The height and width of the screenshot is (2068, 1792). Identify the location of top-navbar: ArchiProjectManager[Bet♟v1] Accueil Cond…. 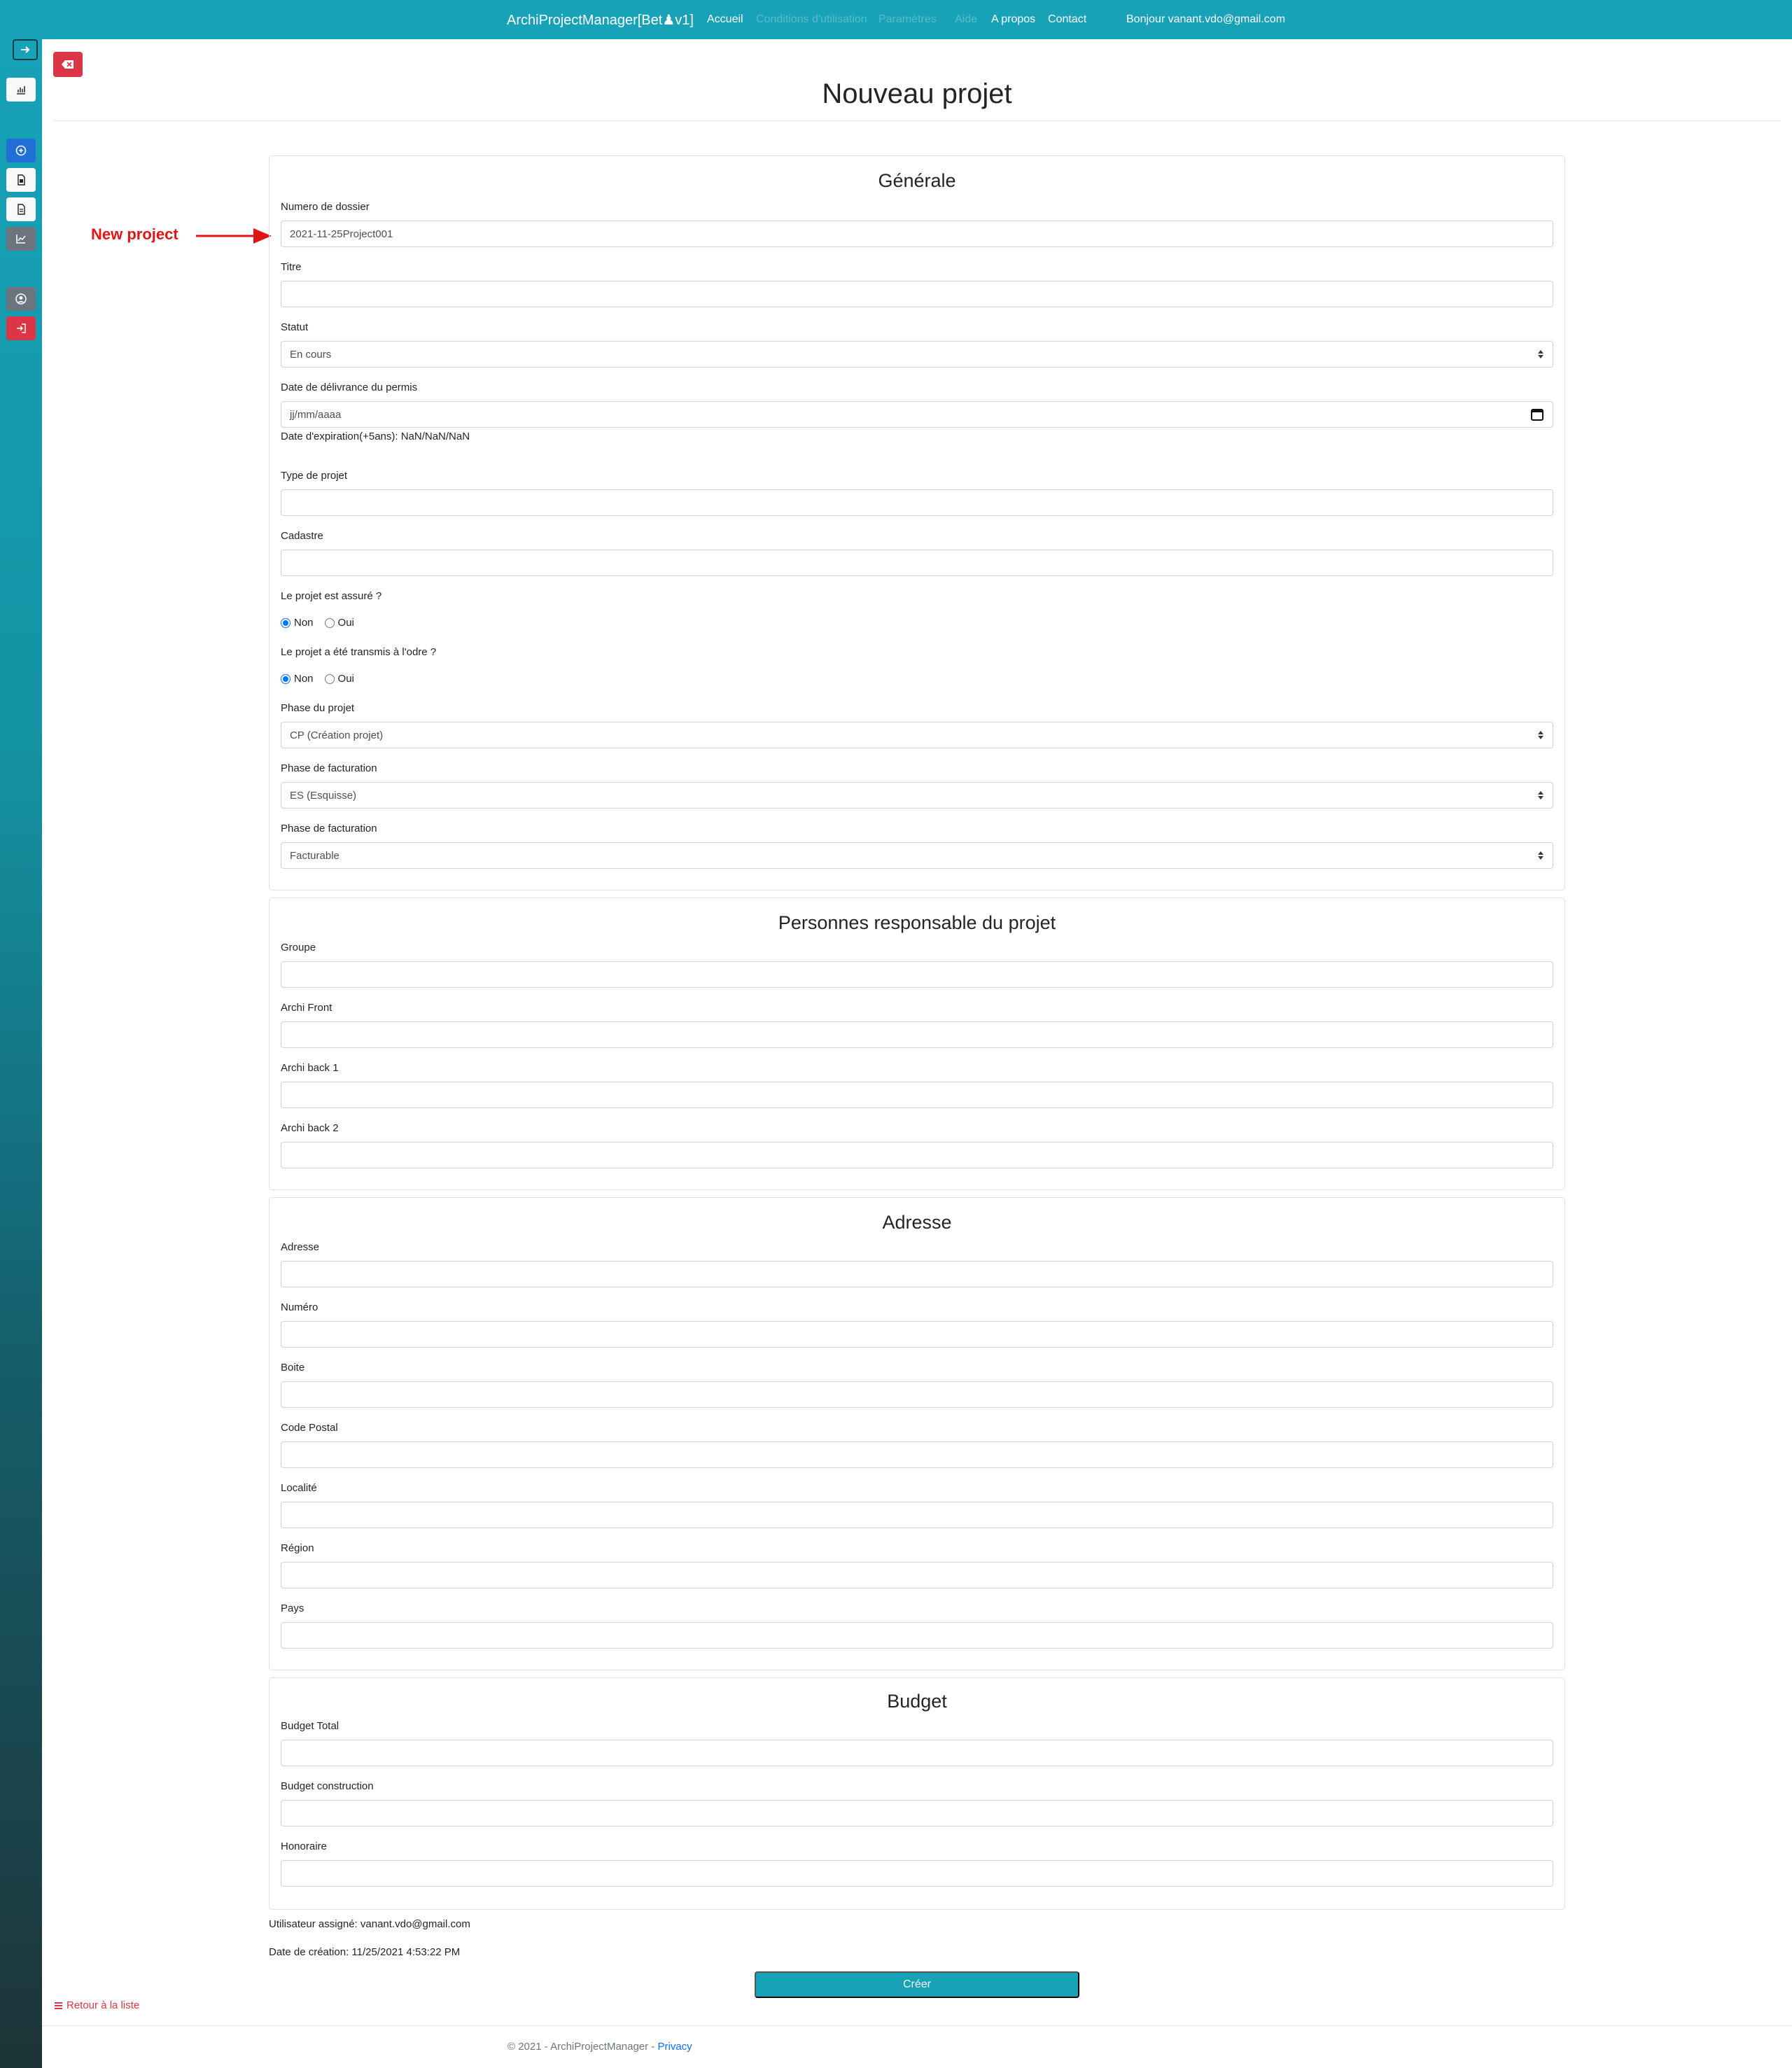
(896, 19).